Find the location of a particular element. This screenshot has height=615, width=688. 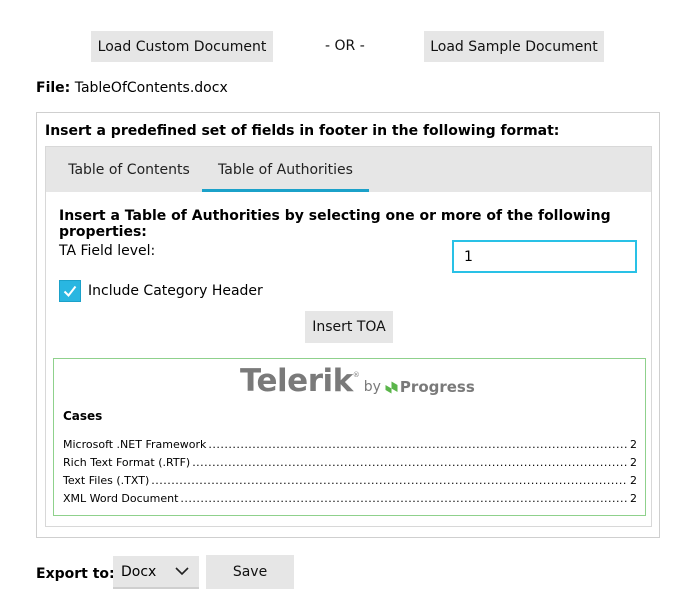

ta-field-level-input is located at coordinates (544, 256).